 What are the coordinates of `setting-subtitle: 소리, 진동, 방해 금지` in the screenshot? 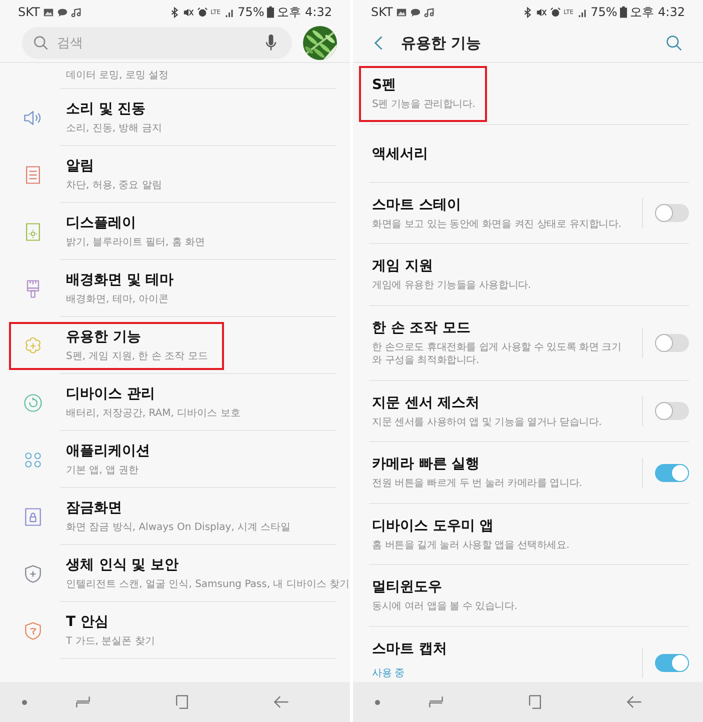 It's located at (114, 128).